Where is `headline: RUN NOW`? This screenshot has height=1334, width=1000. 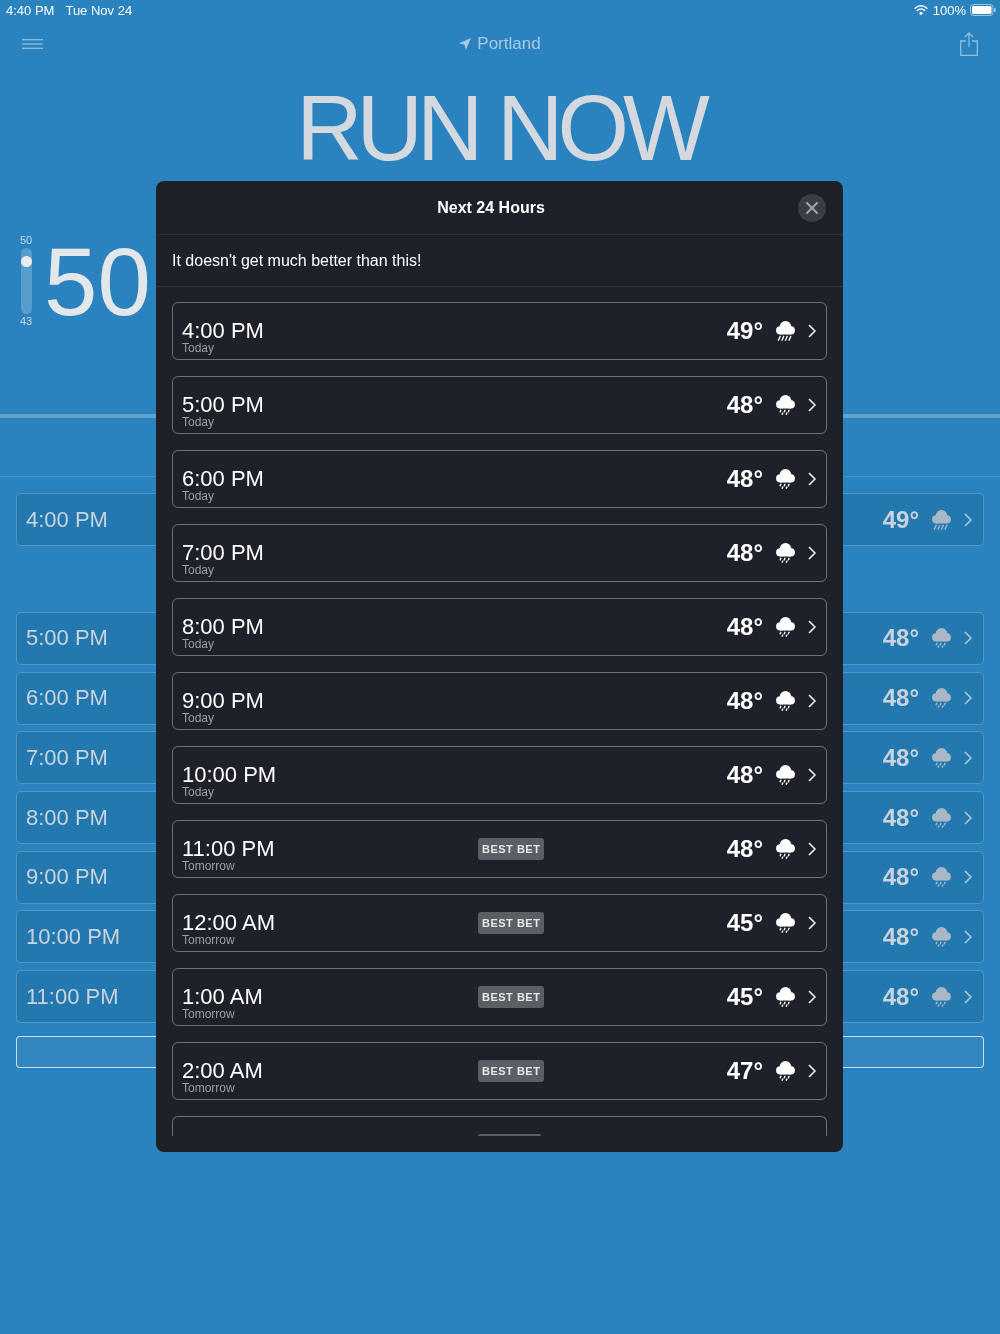 headline: RUN NOW is located at coordinates (501, 128).